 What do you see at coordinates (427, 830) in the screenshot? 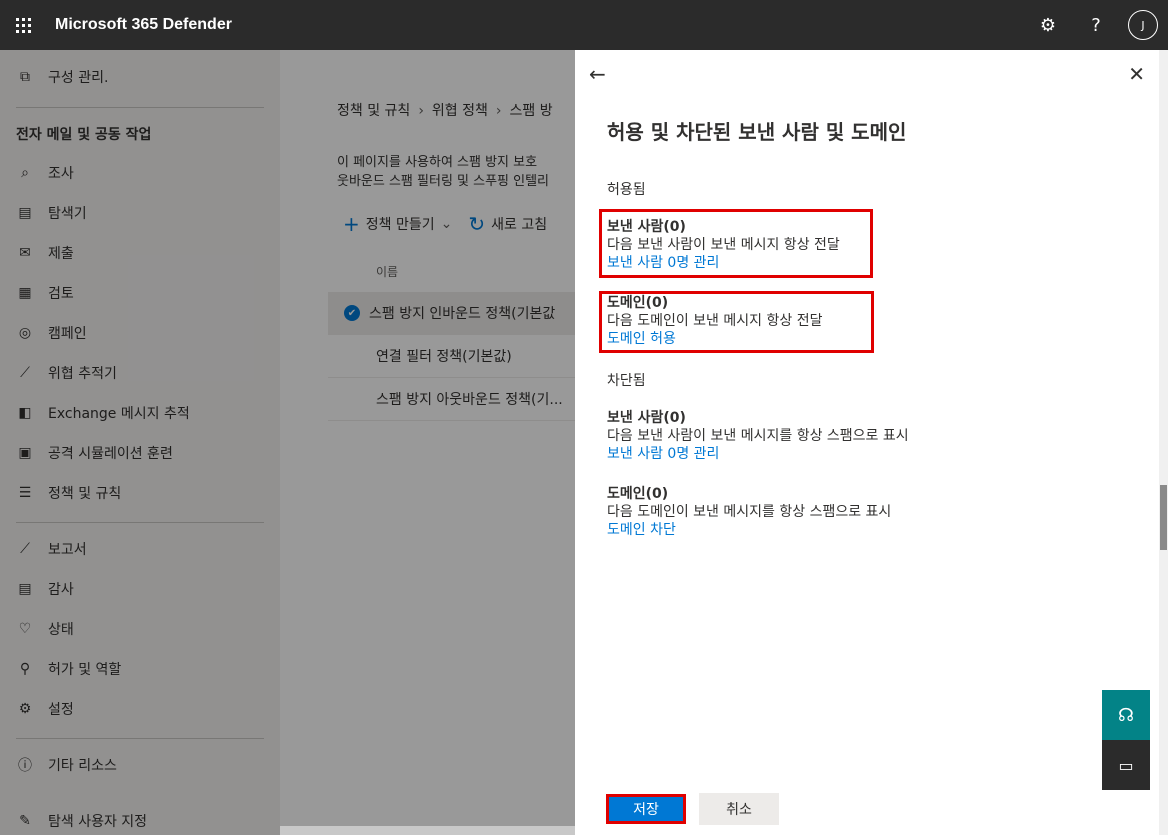
I see `horizontal-scrollbar` at bounding box center [427, 830].